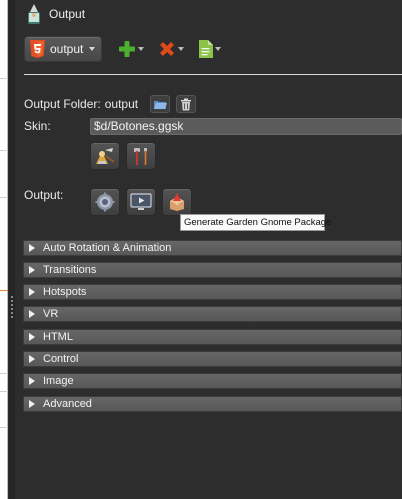 The height and width of the screenshot is (499, 402). Describe the element at coordinates (4, 249) in the screenshot. I see `background-window-edge` at that location.